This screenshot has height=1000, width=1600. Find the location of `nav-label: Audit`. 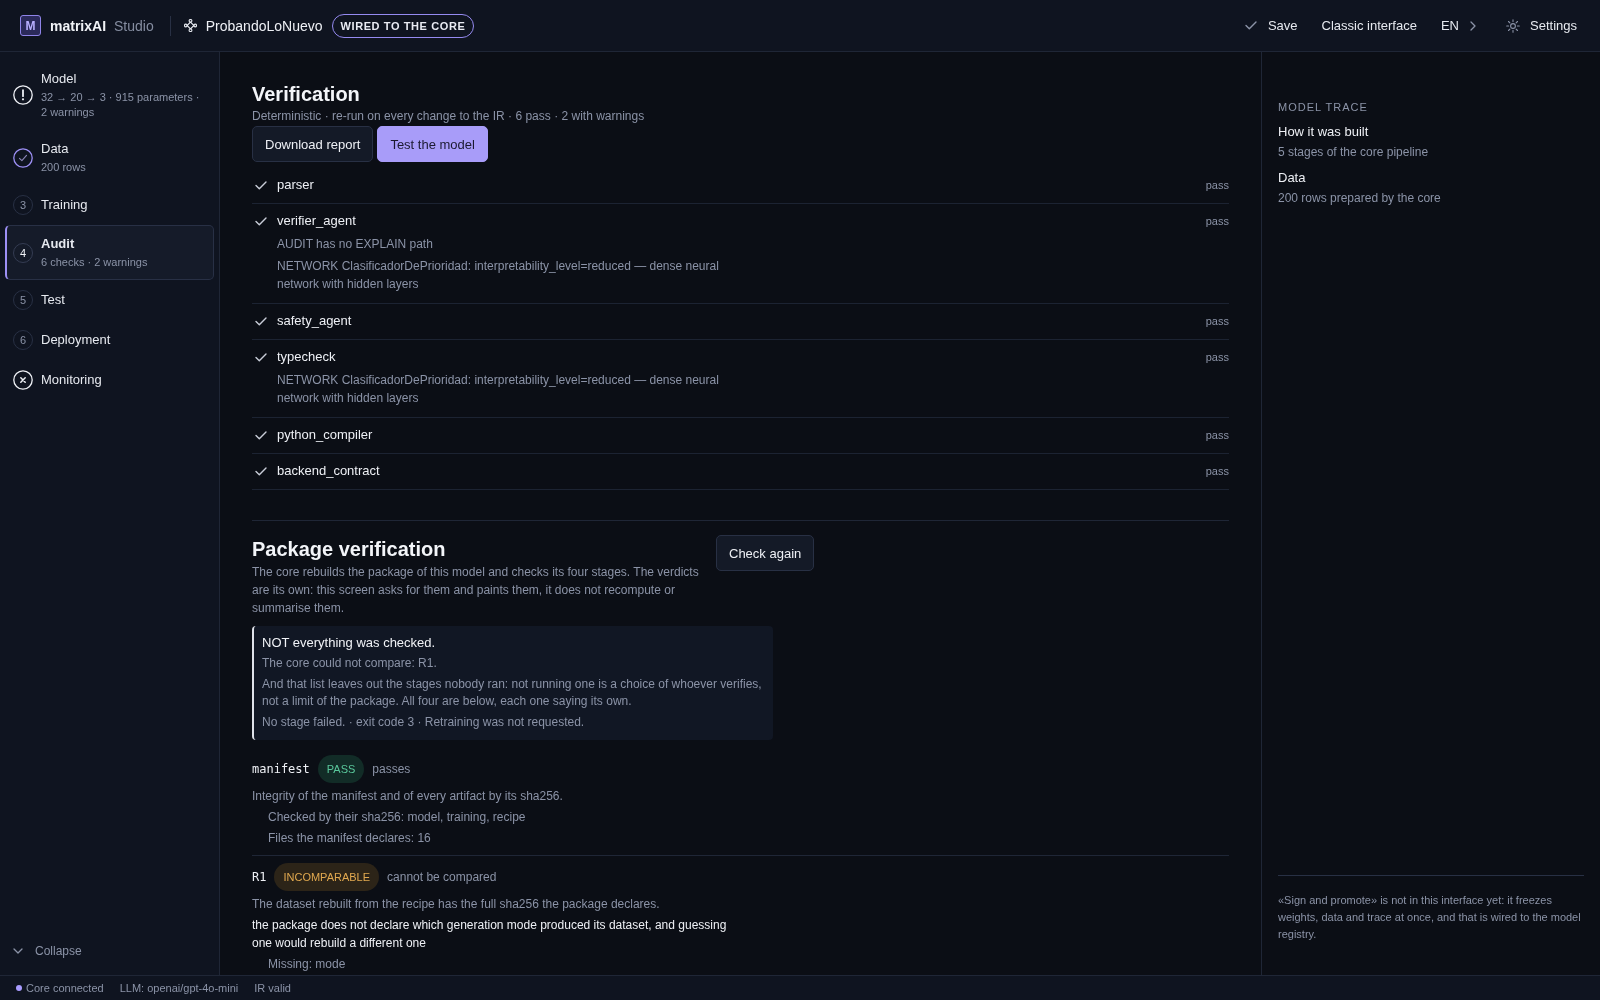

nav-label: Audit is located at coordinates (58, 244).